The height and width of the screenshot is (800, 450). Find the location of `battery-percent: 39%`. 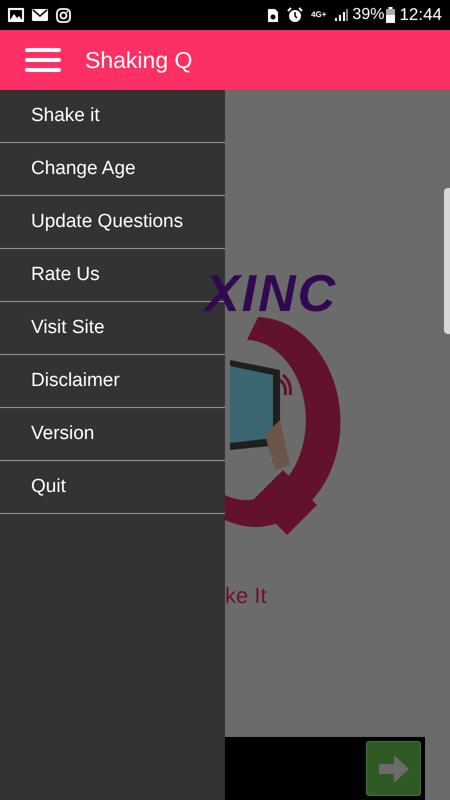

battery-percent: 39% is located at coordinates (368, 15).